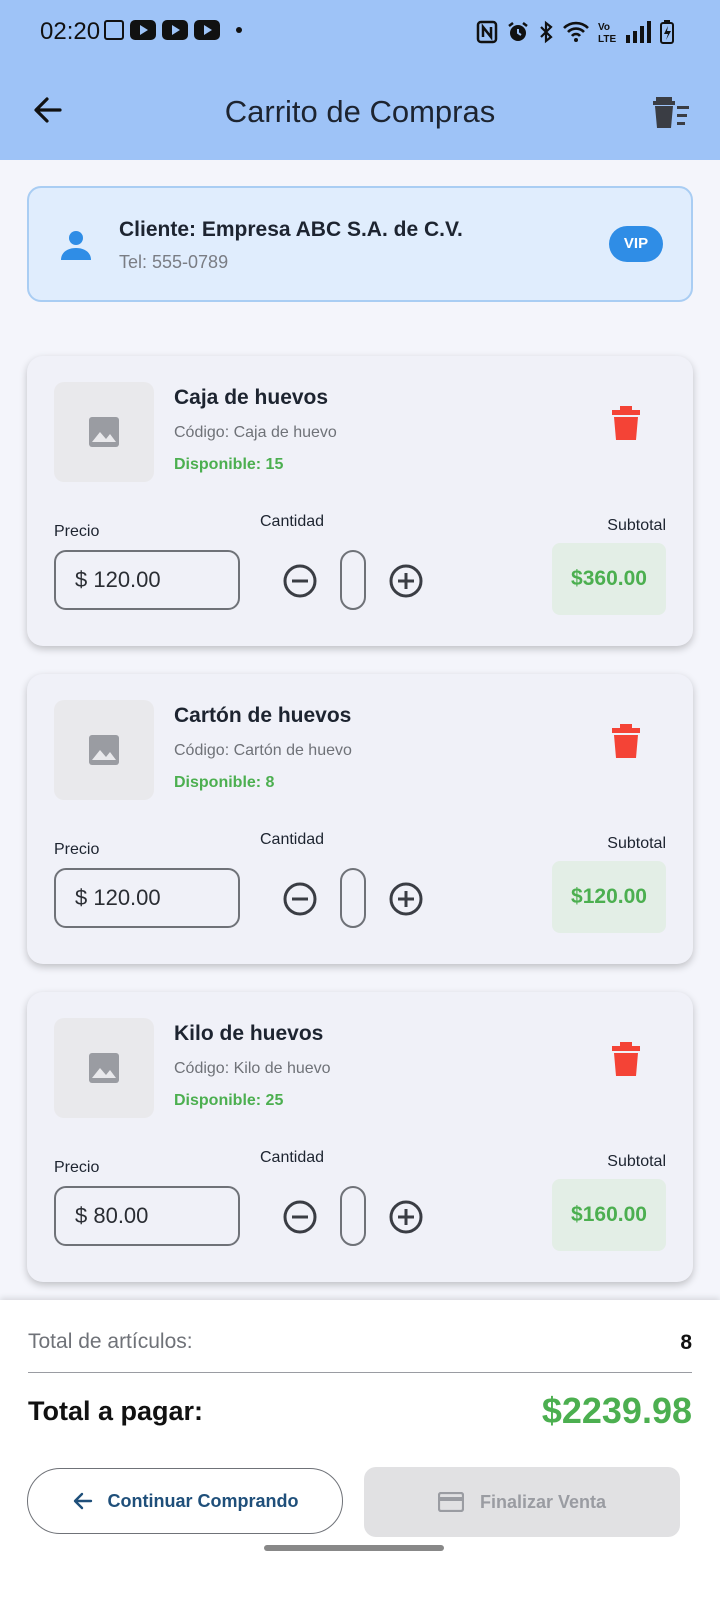  What do you see at coordinates (604, 27) in the screenshot?
I see `svg-text: Vo` at bounding box center [604, 27].